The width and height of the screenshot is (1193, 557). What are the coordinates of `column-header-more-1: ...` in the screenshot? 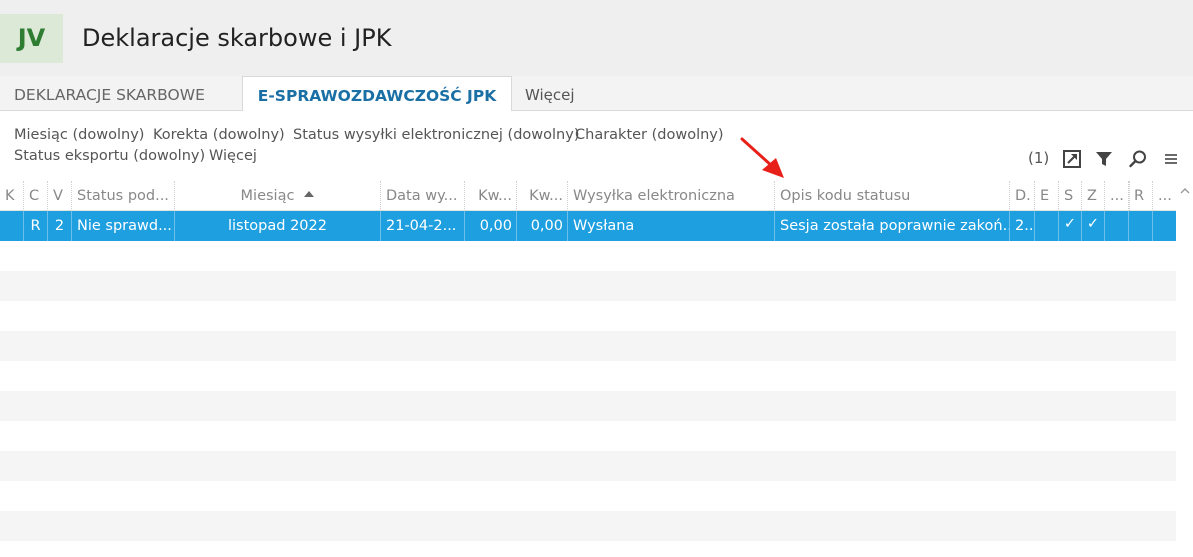 It's located at (1117, 196).